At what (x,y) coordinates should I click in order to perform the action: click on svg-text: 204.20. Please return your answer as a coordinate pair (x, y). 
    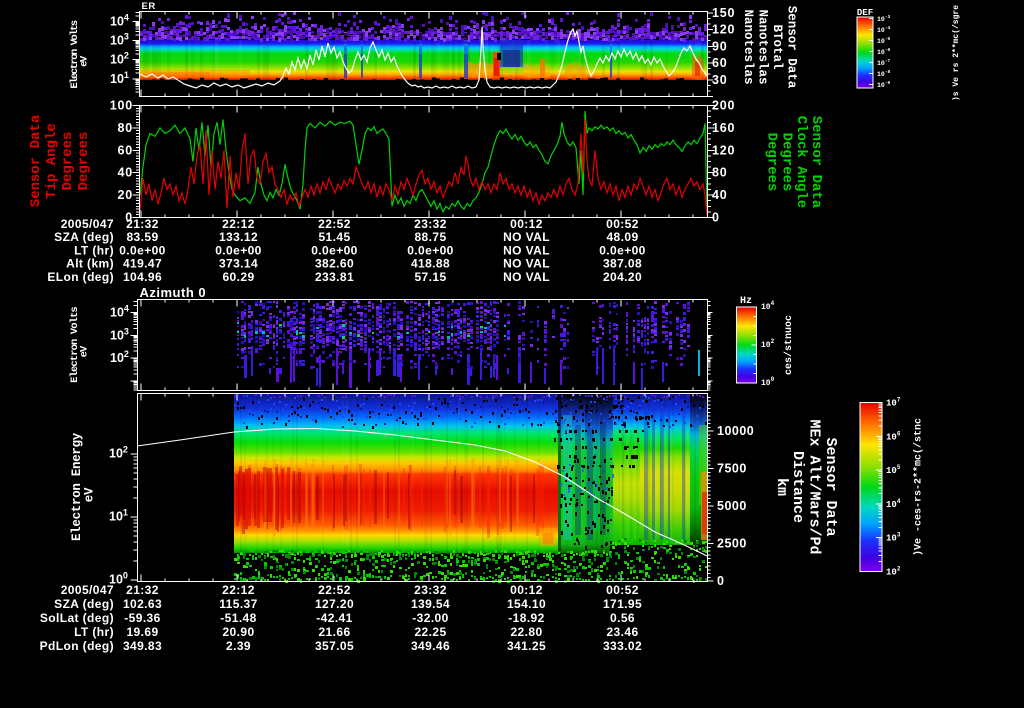
    Looking at the image, I should click on (622, 277).